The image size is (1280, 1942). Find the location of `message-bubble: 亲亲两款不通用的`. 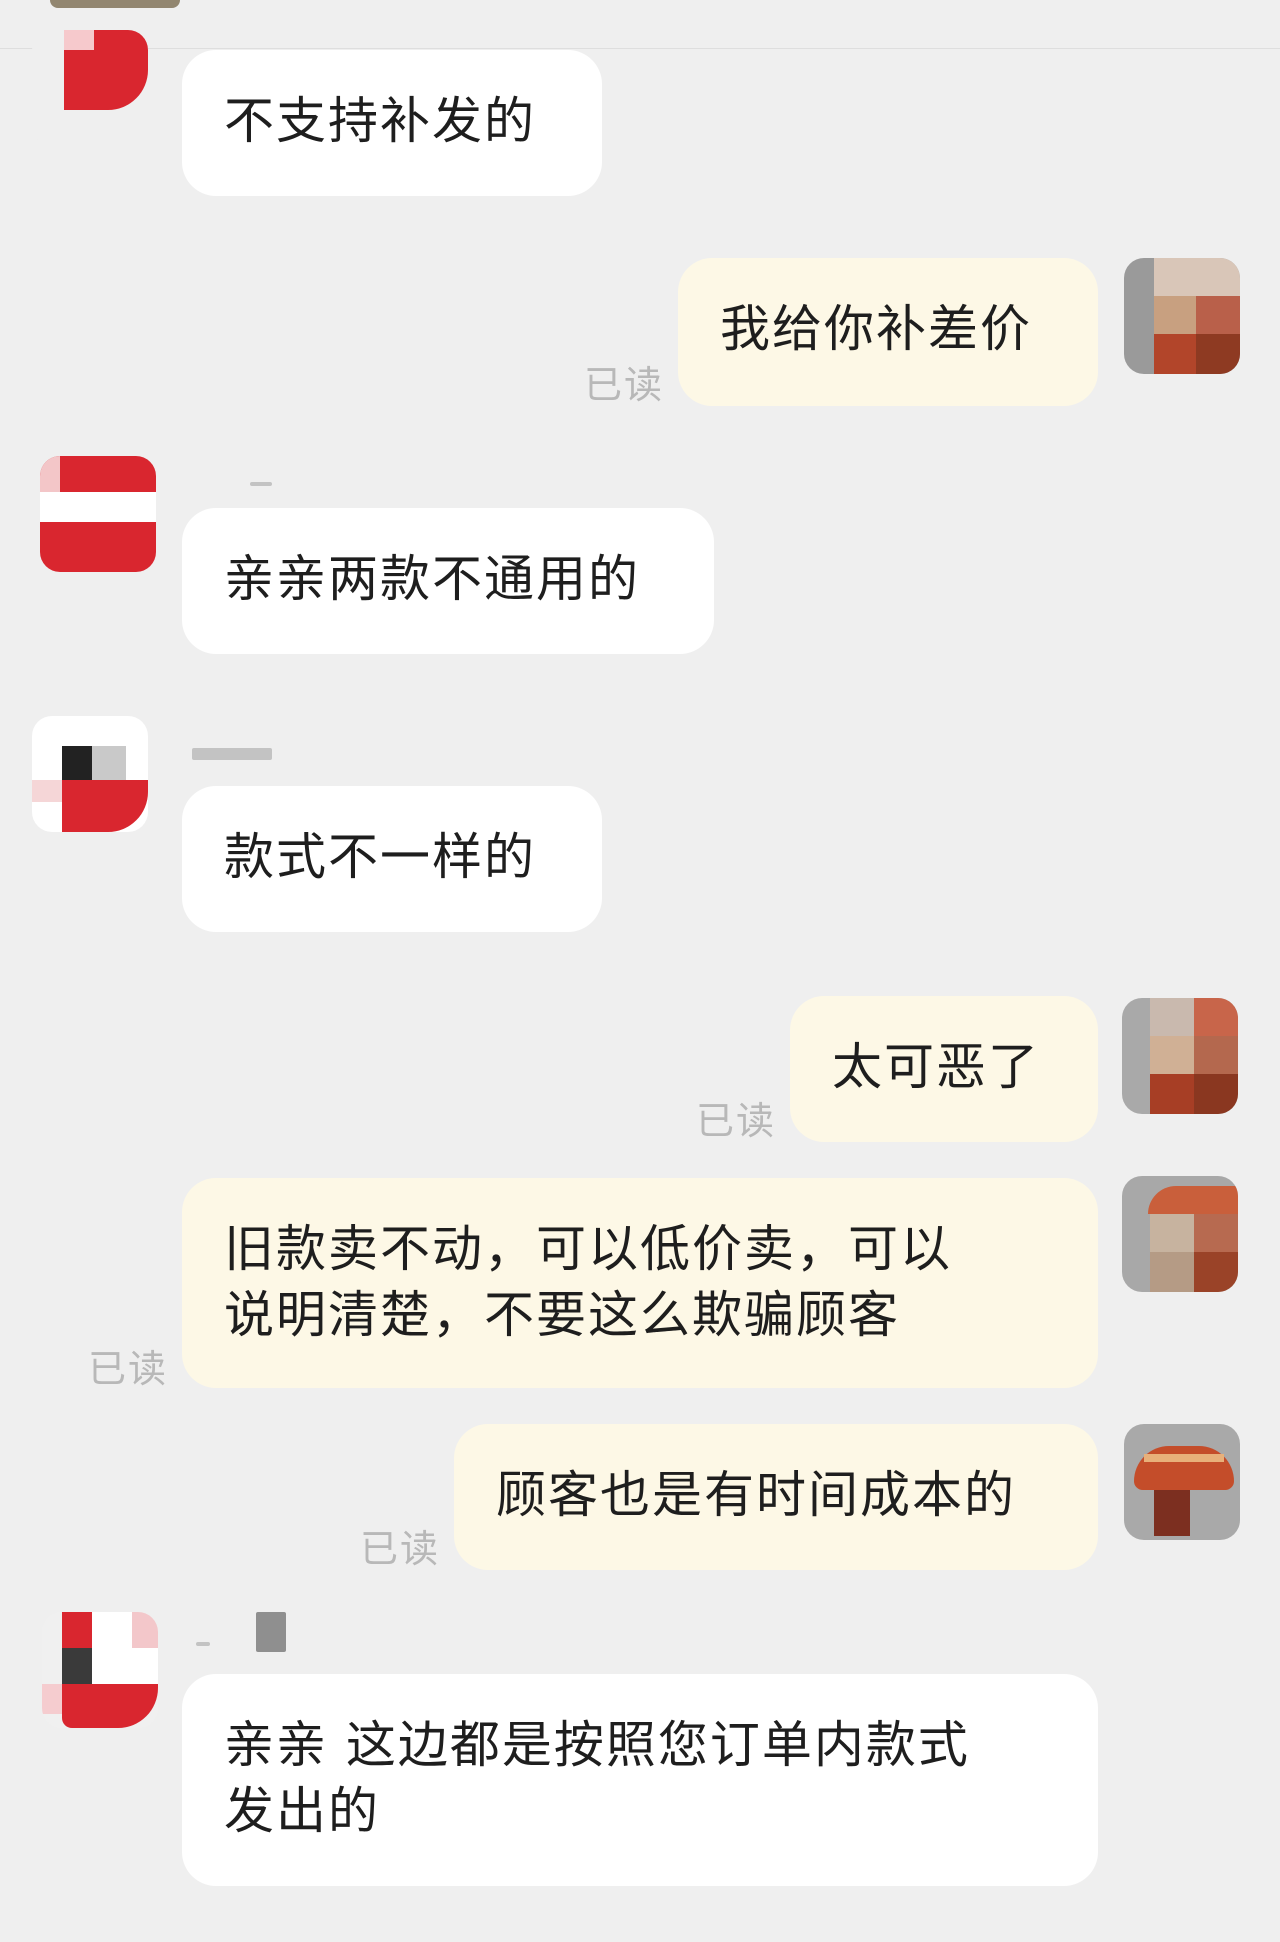

message-bubble: 亲亲两款不通用的 is located at coordinates (448, 581).